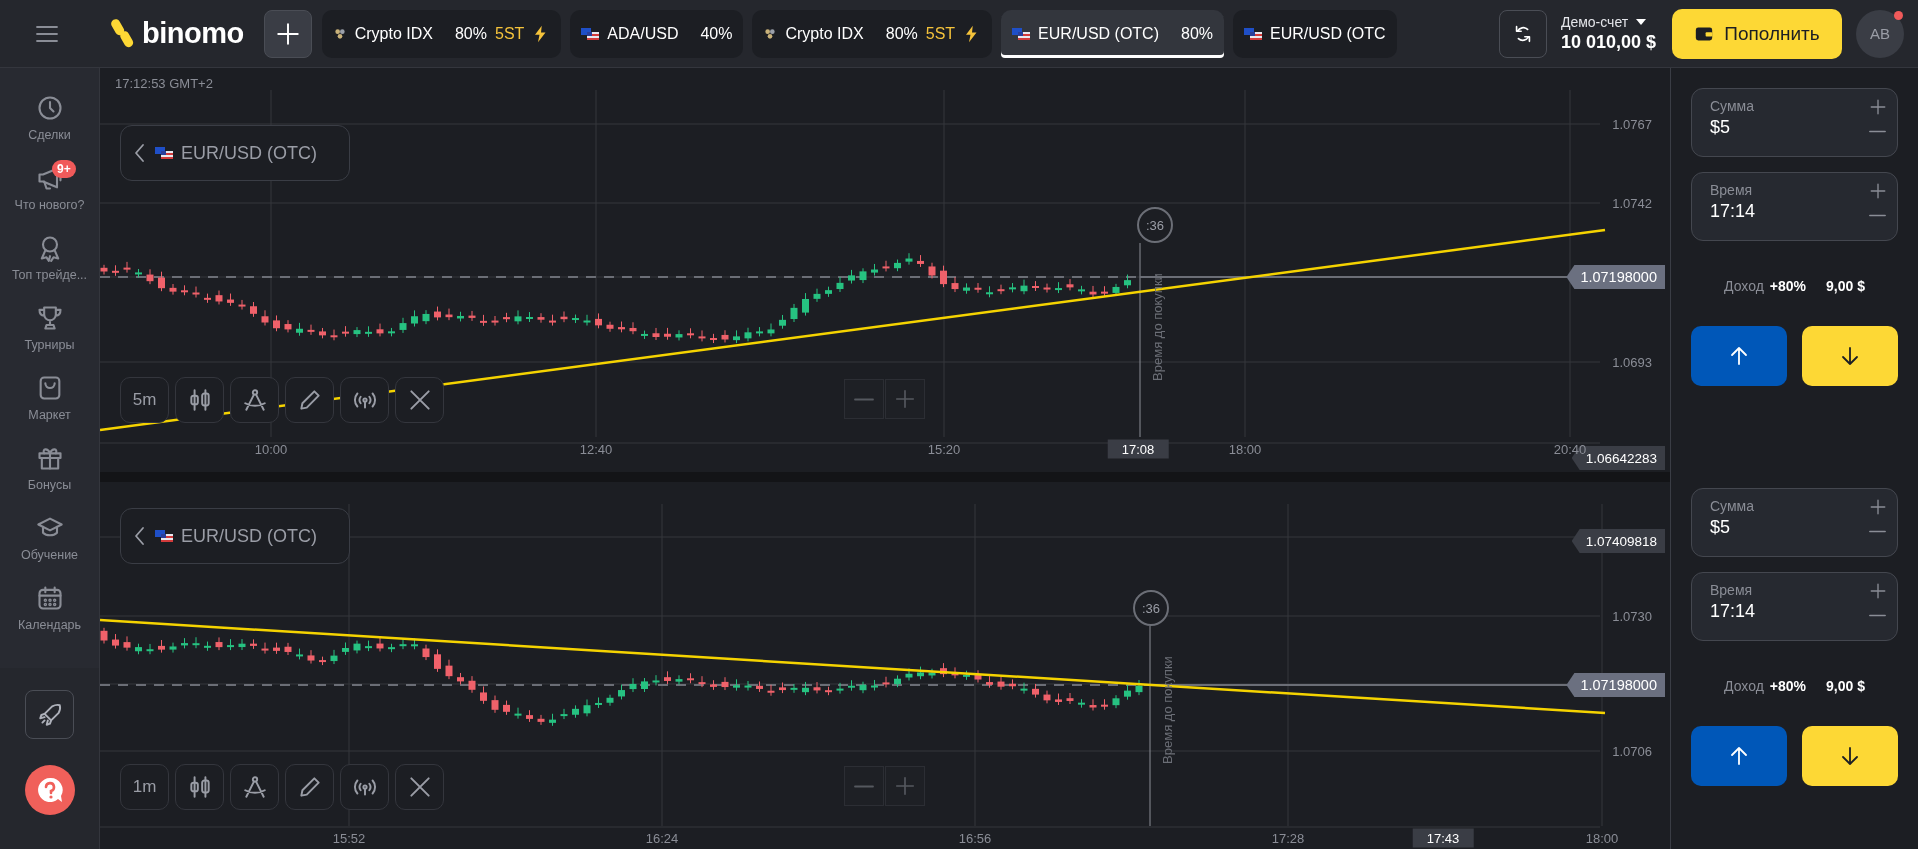 This screenshot has height=849, width=1918. Describe the element at coordinates (144, 400) in the screenshot. I see `timeframe-button: 5m` at that location.